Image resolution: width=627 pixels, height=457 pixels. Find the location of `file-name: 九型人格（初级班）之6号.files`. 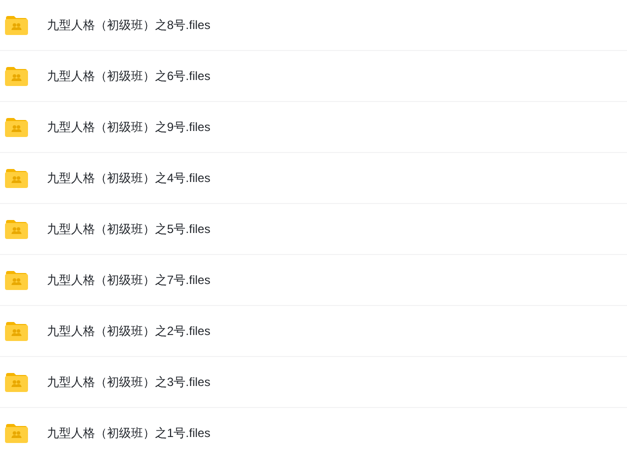

file-name: 九型人格（初级班）之6号.files is located at coordinates (128, 76).